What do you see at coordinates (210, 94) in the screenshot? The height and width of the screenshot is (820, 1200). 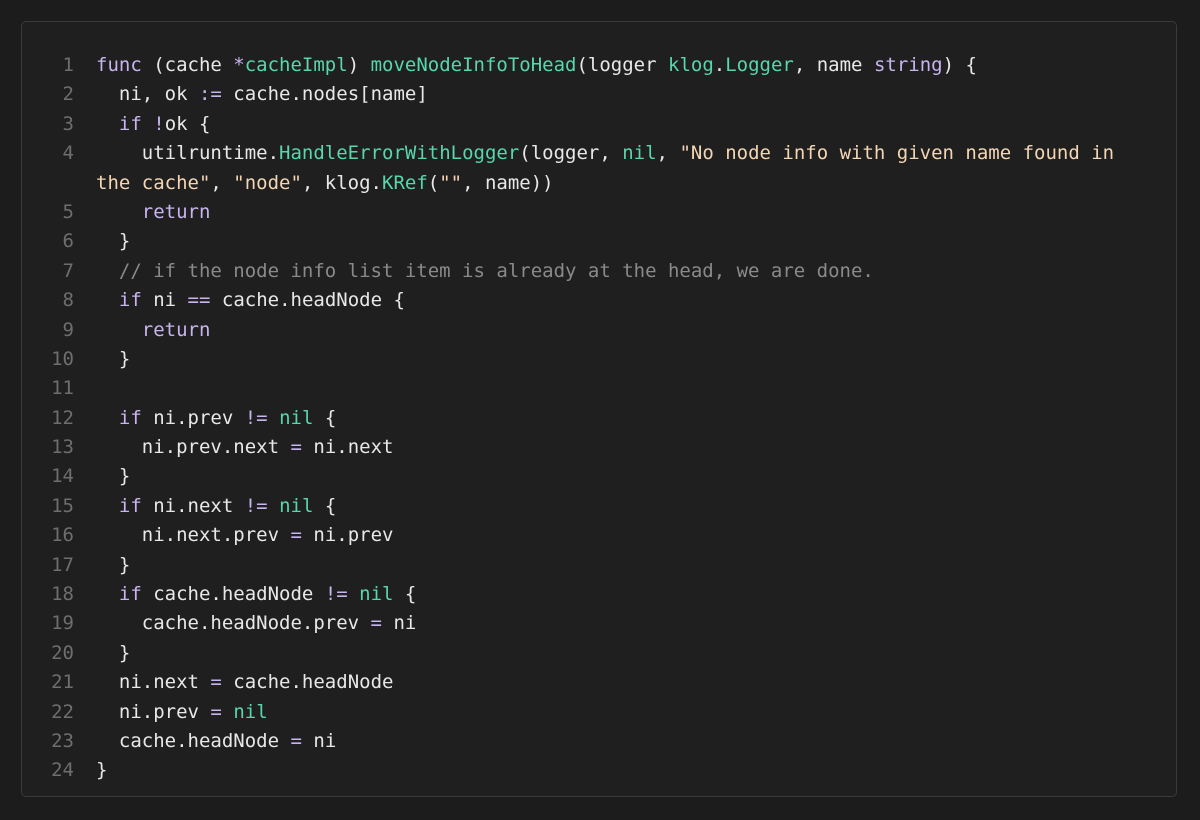 I see `code-token: :=` at bounding box center [210, 94].